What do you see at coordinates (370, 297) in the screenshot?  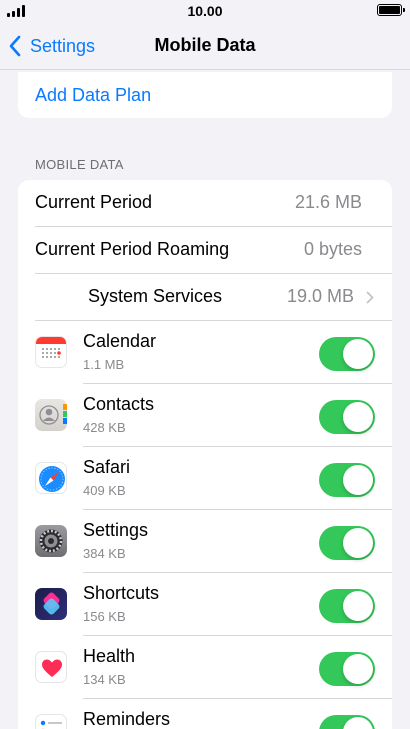 I see `chevron-right-icon` at bounding box center [370, 297].